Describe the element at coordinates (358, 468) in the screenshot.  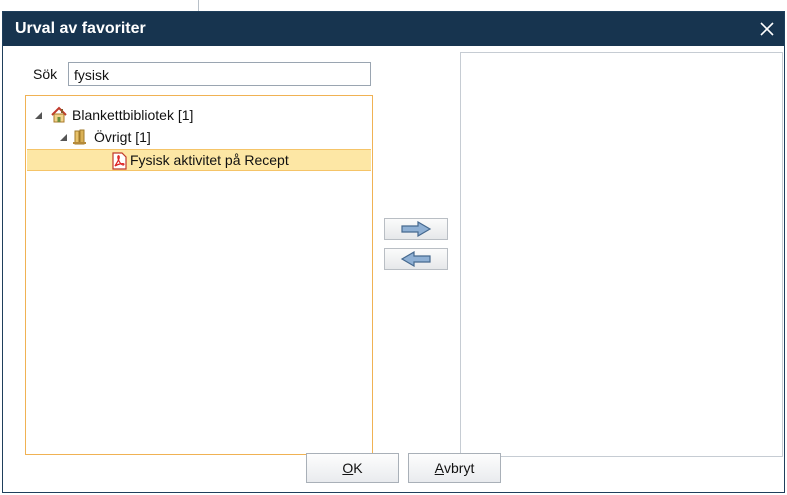
I see `ok-label: K` at that location.